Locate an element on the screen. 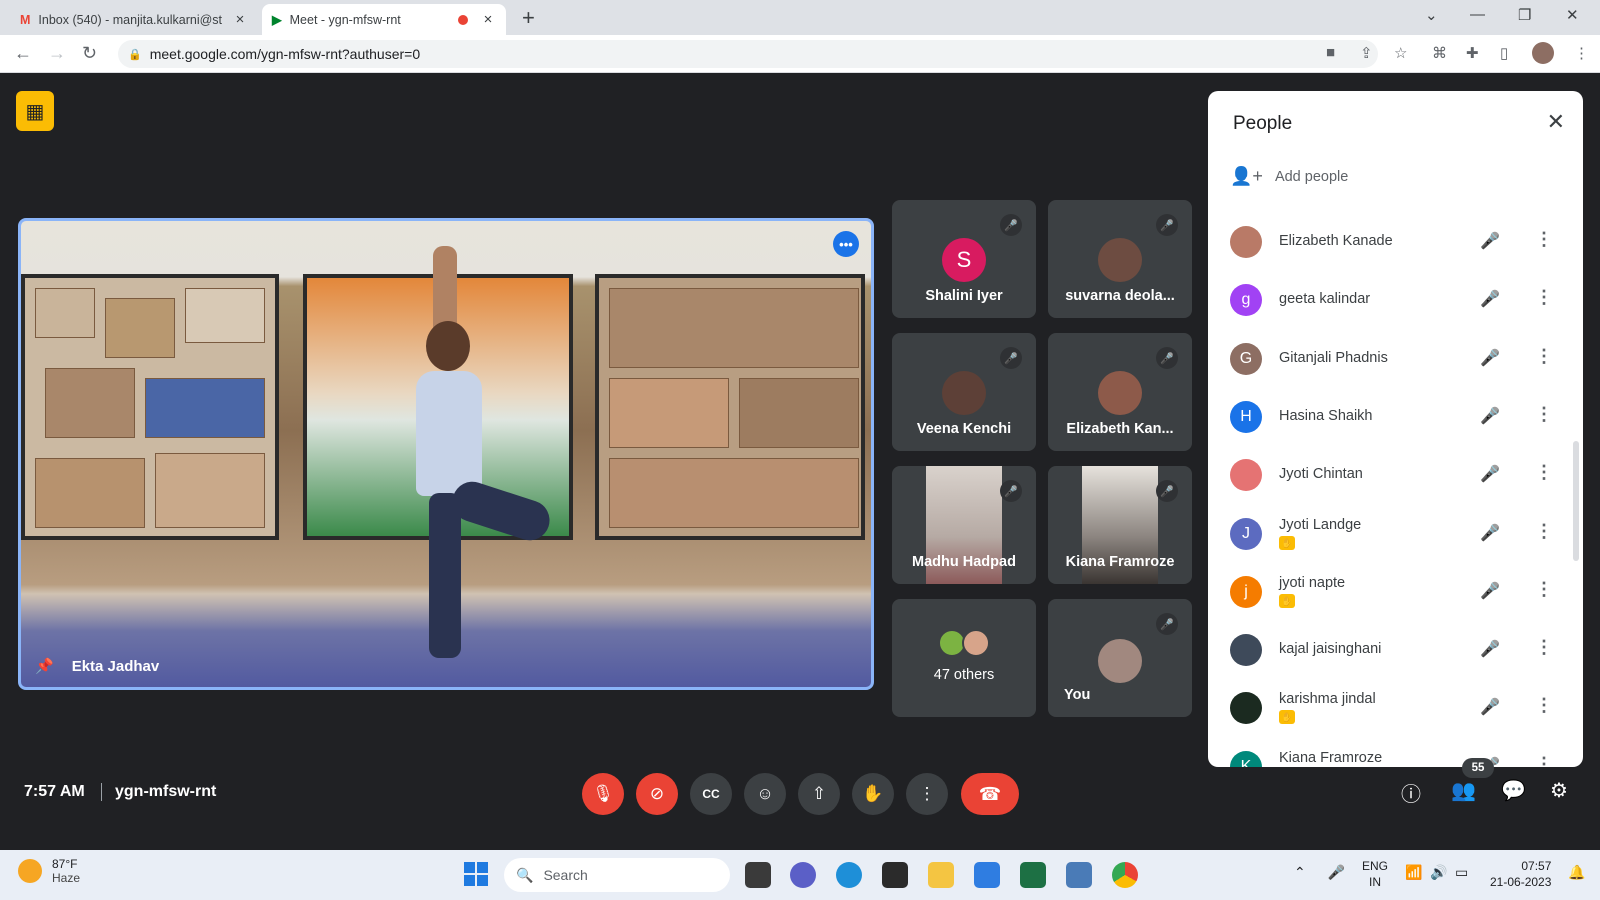  people-icon: 👥 is located at coordinates (1463, 790).